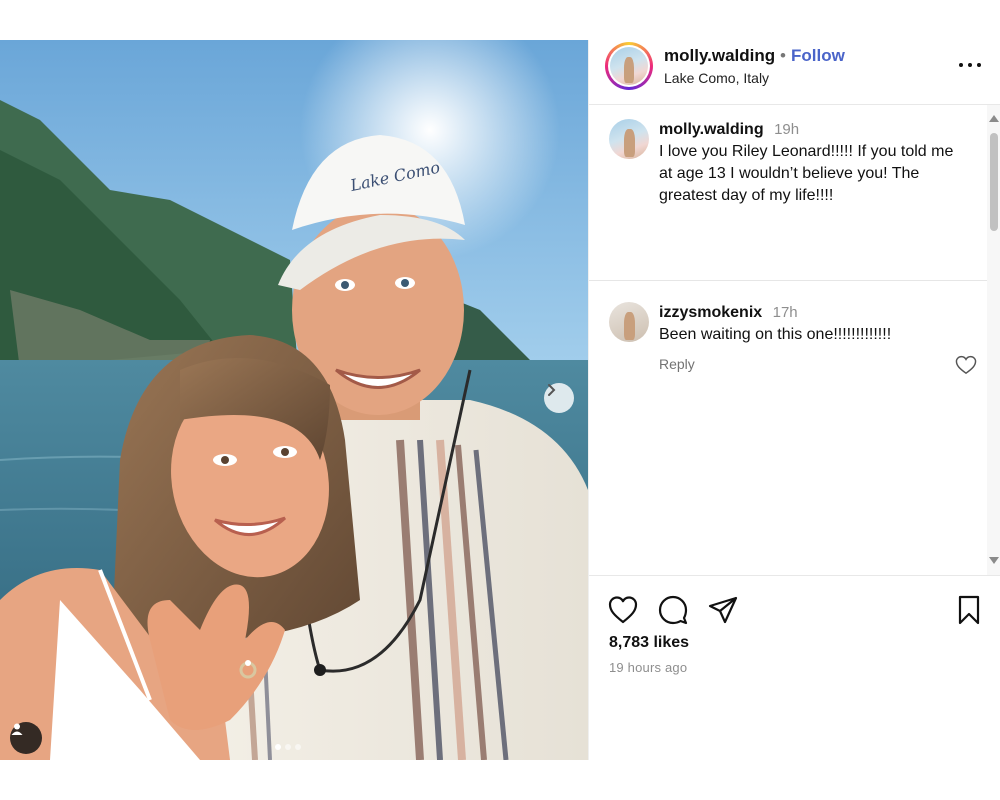  What do you see at coordinates (970, 64) in the screenshot?
I see `more-options-icon` at bounding box center [970, 64].